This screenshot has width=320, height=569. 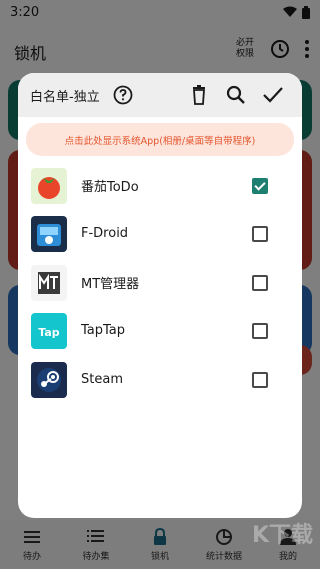 I want to click on search-icon, so click(x=236, y=95).